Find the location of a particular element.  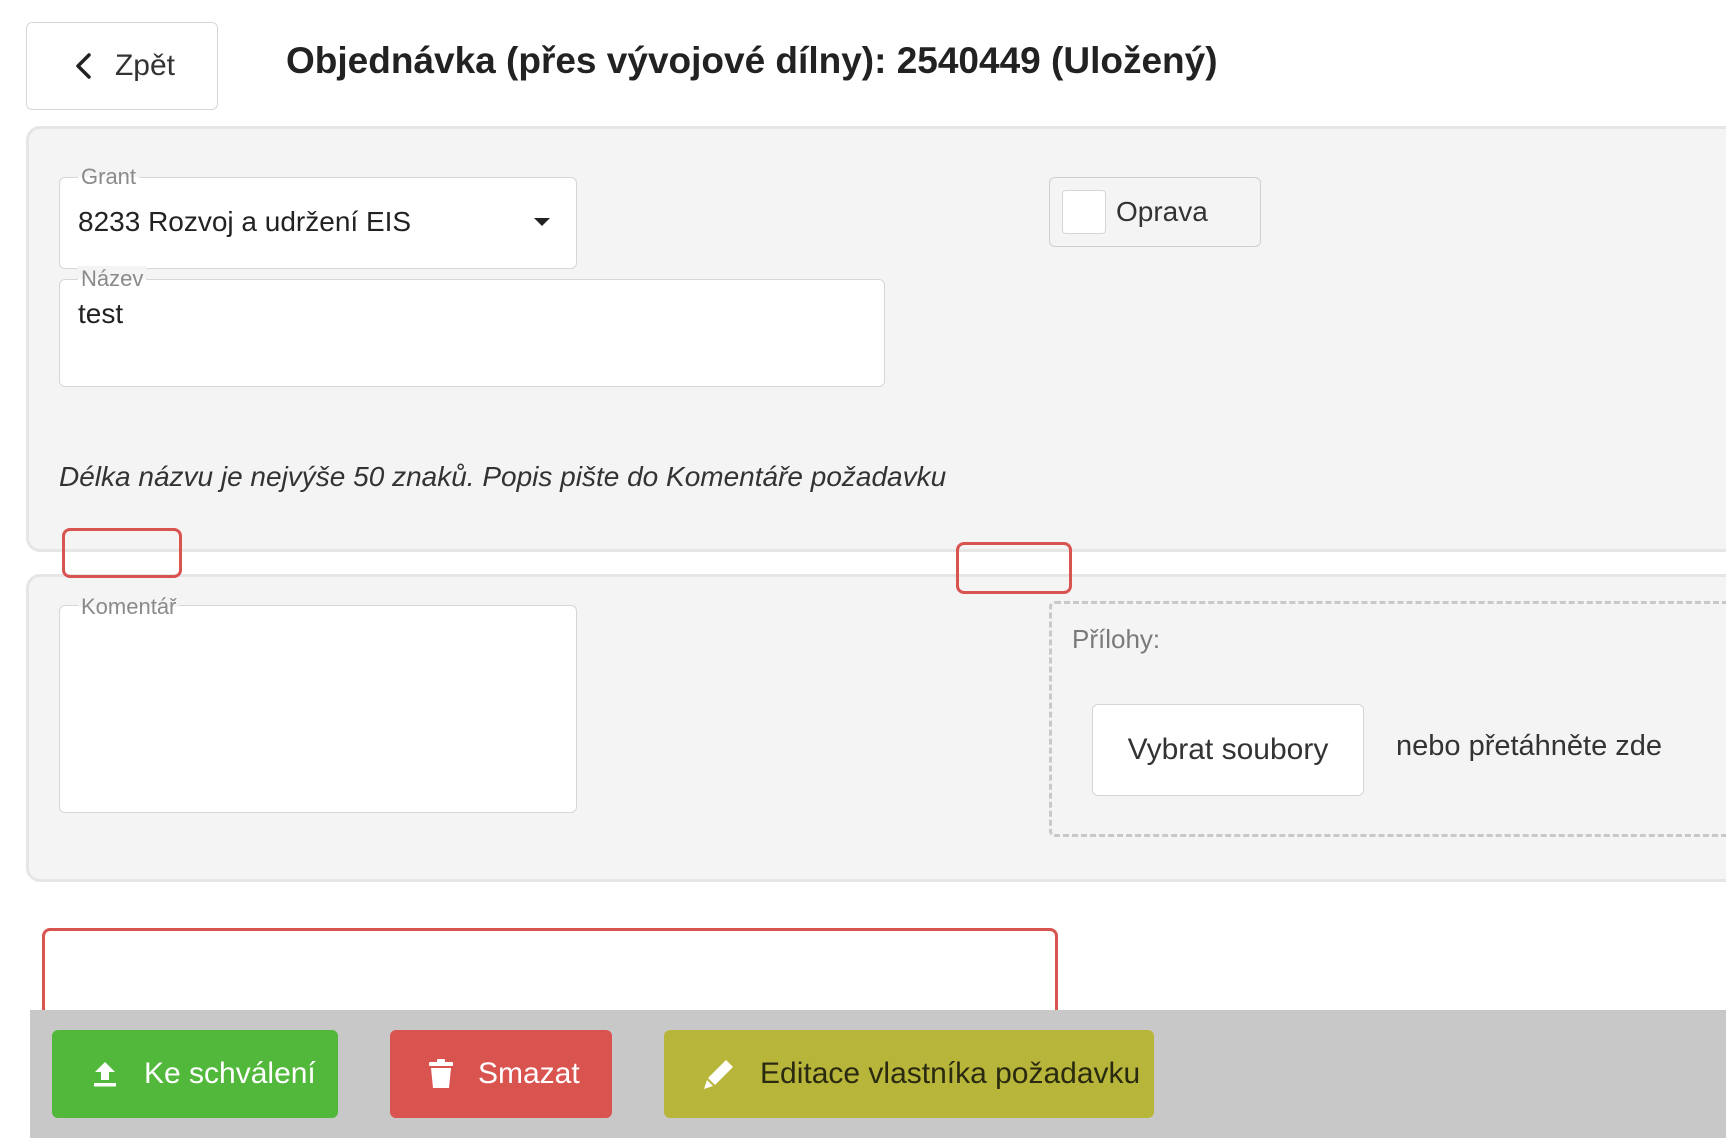

select-files-button: Vybrat soubory is located at coordinates (1228, 750).